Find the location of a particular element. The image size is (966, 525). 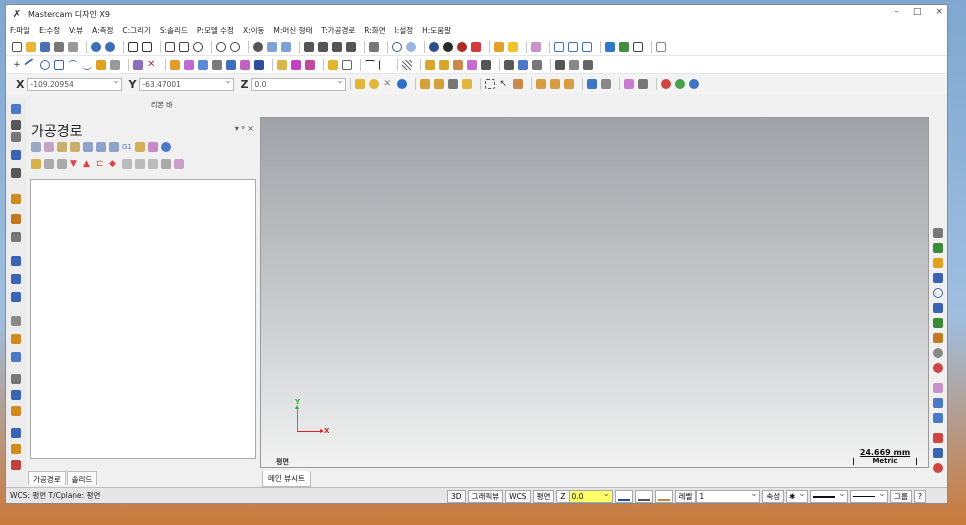

wire-line-icon is located at coordinates (16, 137).